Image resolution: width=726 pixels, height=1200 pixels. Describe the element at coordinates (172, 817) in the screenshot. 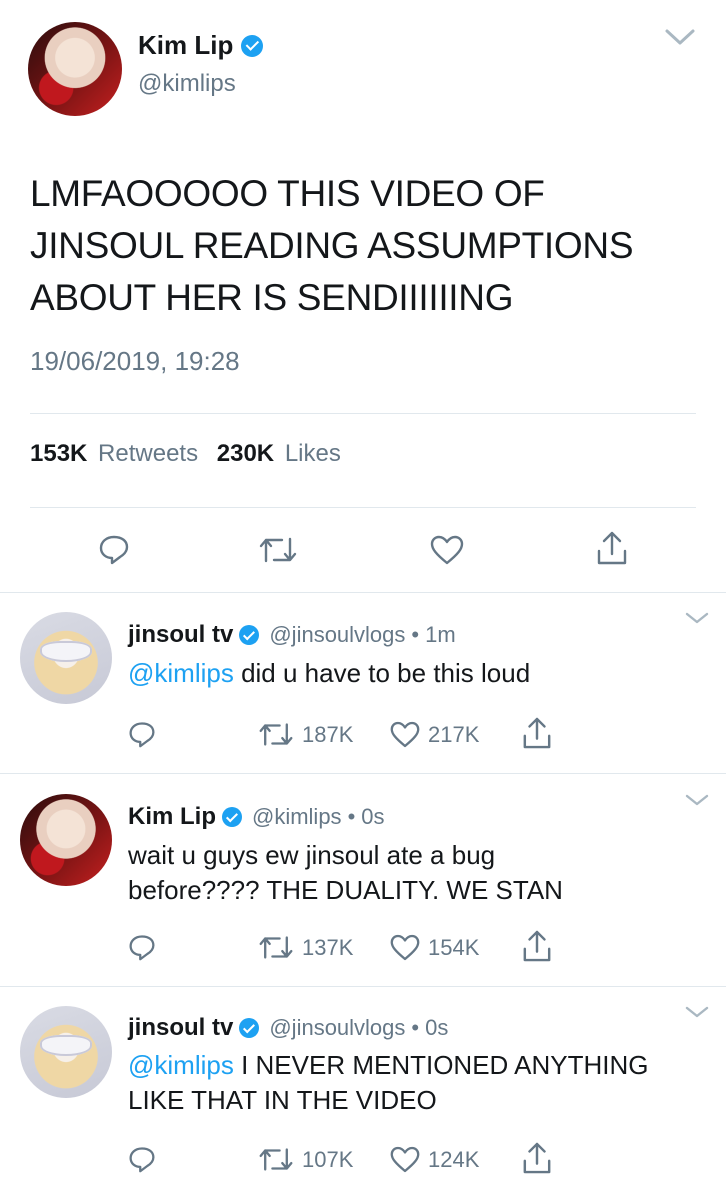

I see `reply-author-name: Kim Lip` at that location.